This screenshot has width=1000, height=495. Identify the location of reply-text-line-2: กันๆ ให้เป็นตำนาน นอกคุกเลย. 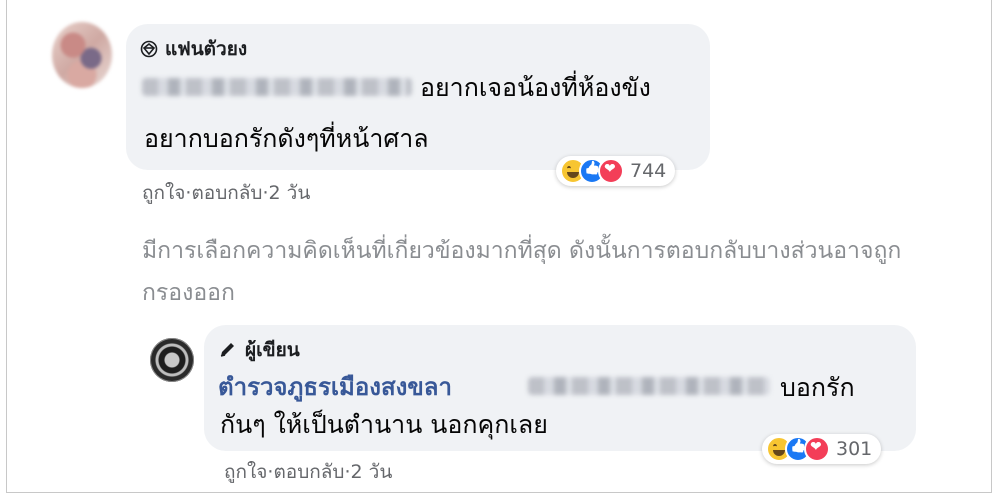
(384, 424).